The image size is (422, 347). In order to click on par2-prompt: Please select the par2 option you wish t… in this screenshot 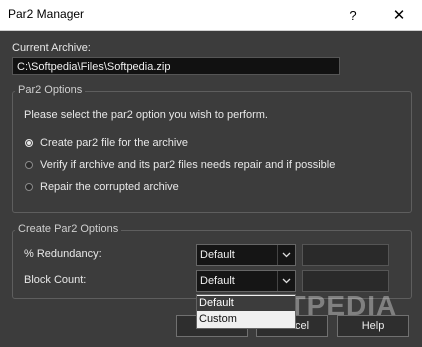, I will do `click(146, 115)`.